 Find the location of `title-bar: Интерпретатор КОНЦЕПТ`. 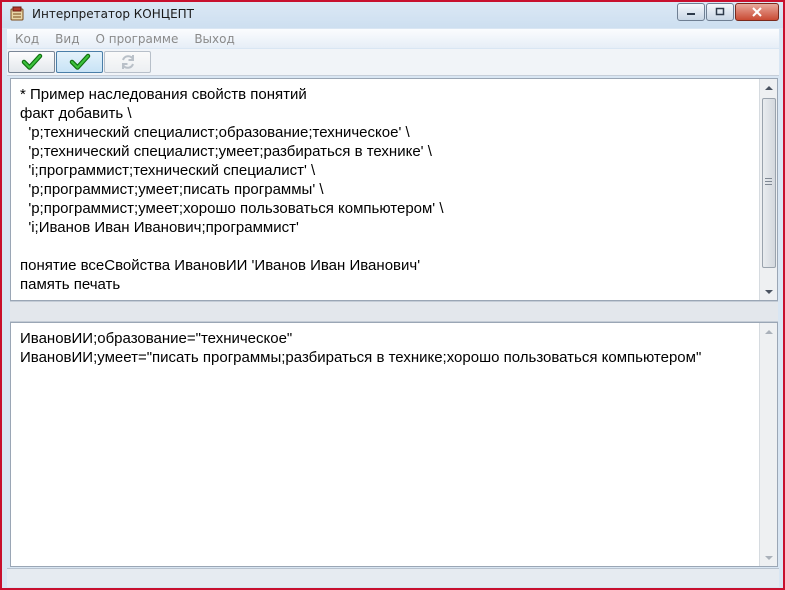

title-bar: Интерпретатор КОНЦЕПТ is located at coordinates (392, 15).